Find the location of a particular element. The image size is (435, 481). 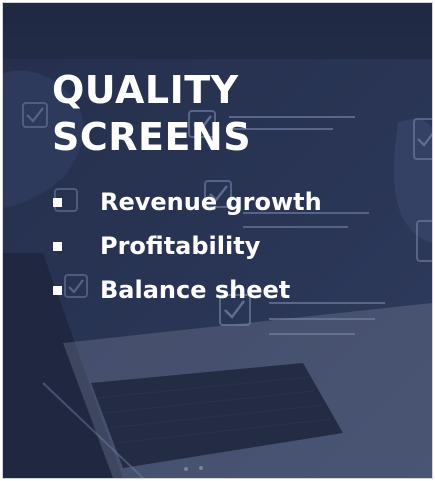

title-line-2: SCREENS is located at coordinates (152, 137).